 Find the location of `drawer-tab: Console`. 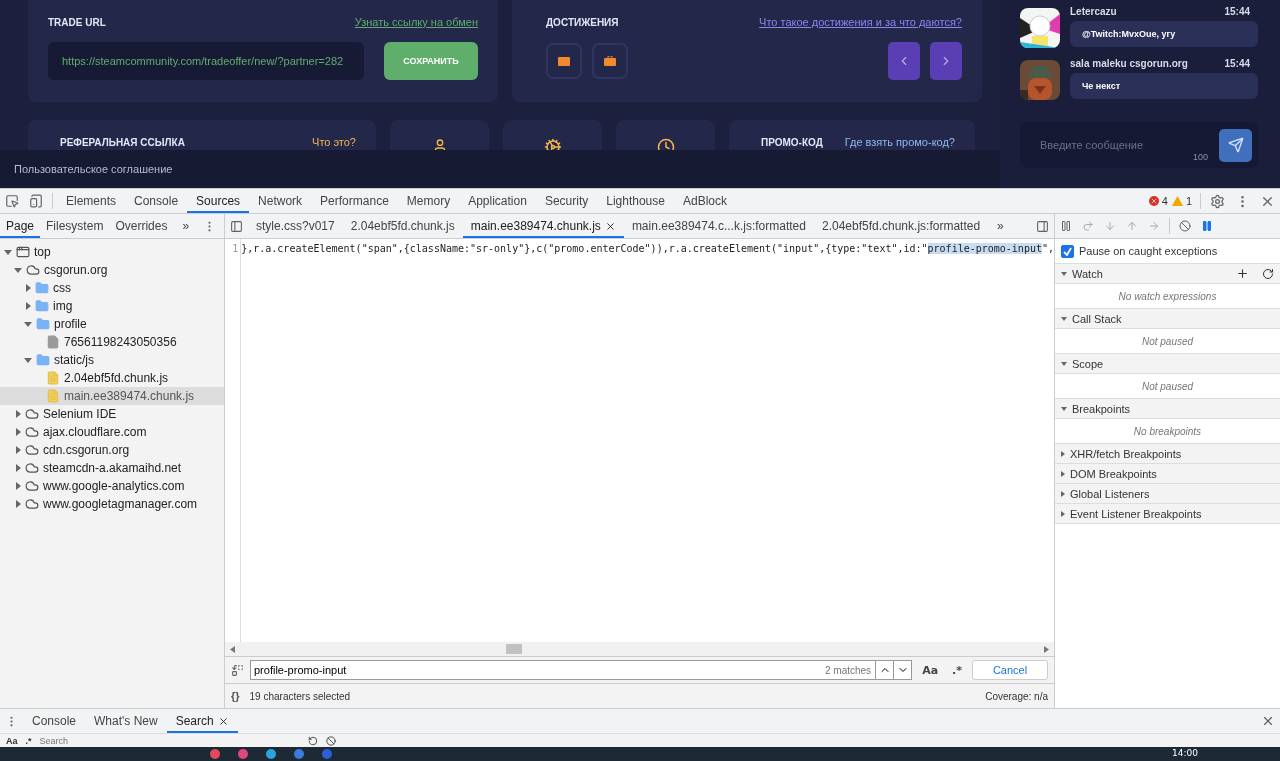

drawer-tab: Console is located at coordinates (54, 721).